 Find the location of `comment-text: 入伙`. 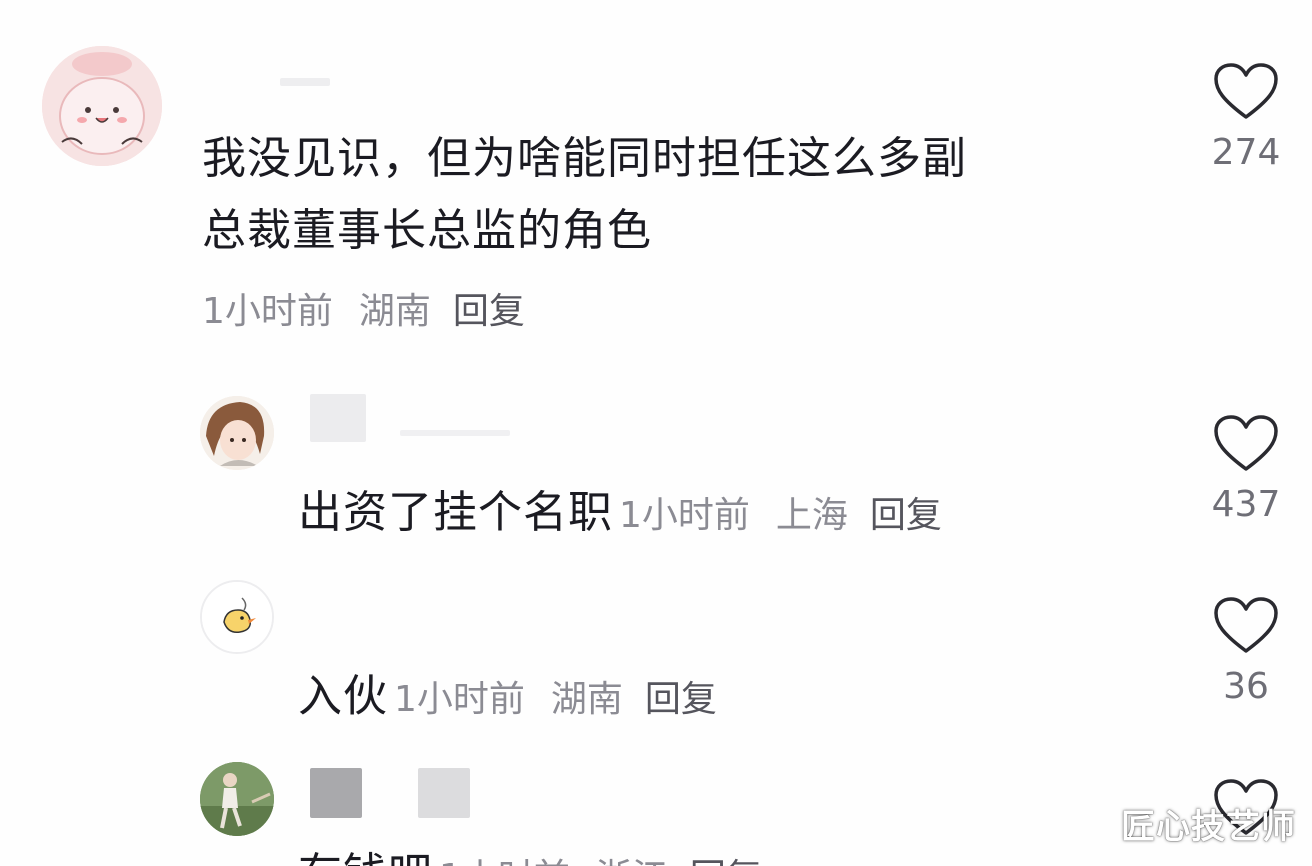

comment-text: 入伙 is located at coordinates (343, 696).